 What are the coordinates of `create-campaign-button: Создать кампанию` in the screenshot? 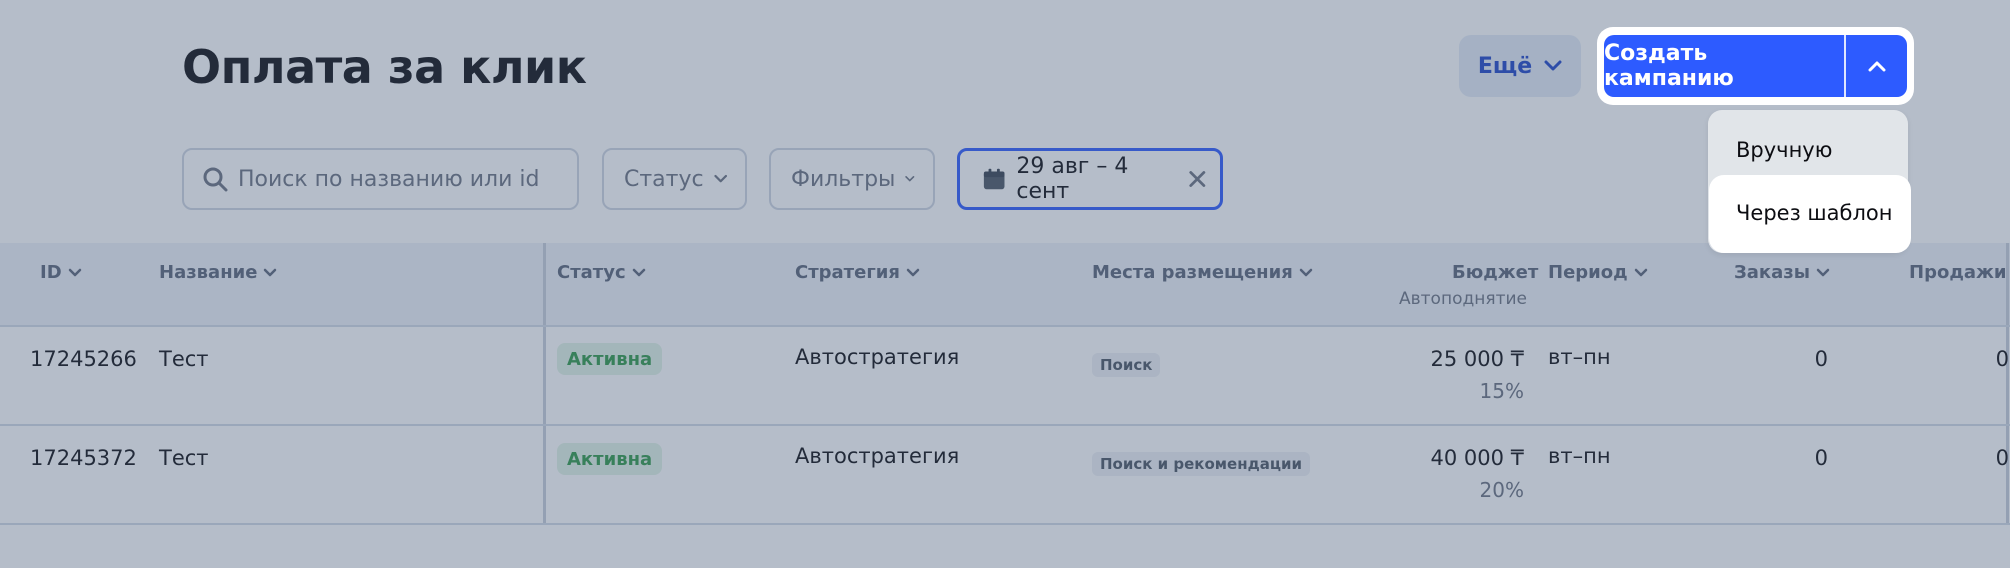 It's located at (1755, 66).